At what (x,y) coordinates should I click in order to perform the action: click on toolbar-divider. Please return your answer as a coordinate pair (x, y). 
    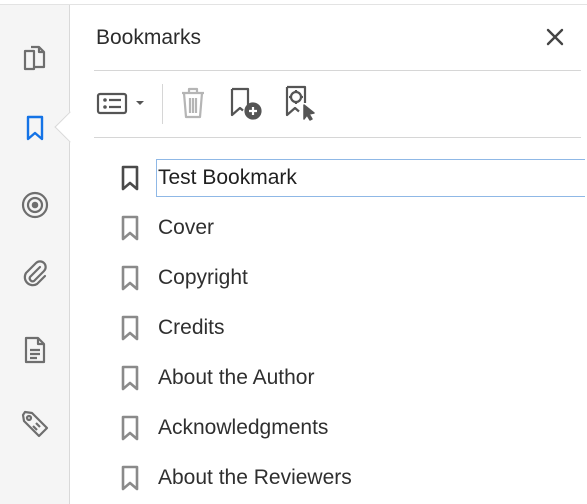
    Looking at the image, I should click on (337, 137).